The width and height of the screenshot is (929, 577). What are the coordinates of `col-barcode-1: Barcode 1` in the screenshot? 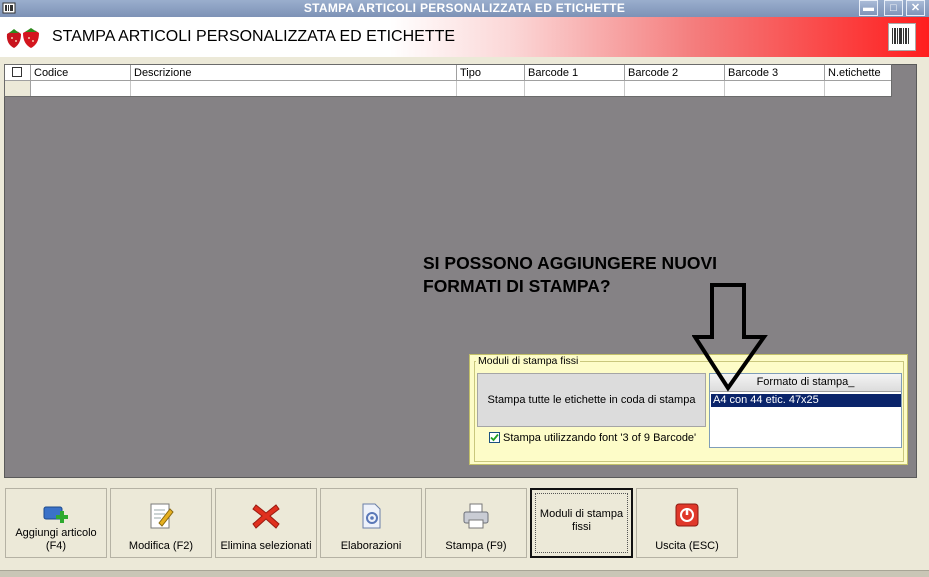 It's located at (575, 73).